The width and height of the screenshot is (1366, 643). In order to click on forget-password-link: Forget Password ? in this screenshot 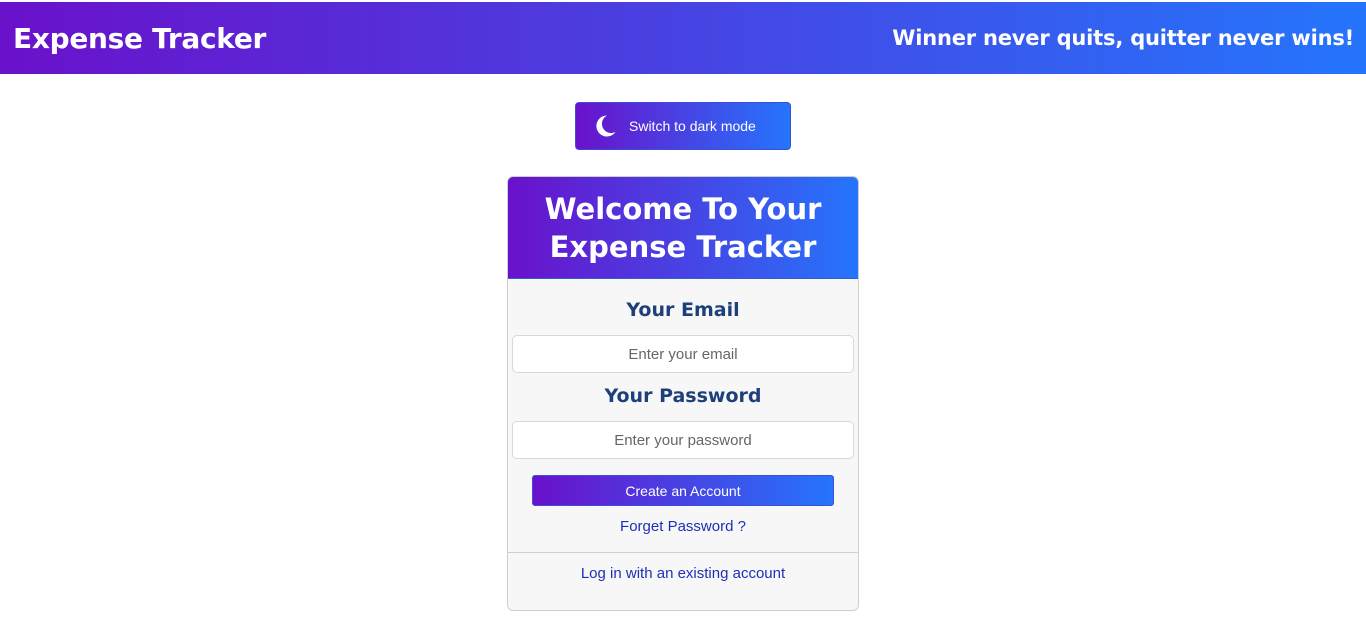, I will do `click(683, 526)`.